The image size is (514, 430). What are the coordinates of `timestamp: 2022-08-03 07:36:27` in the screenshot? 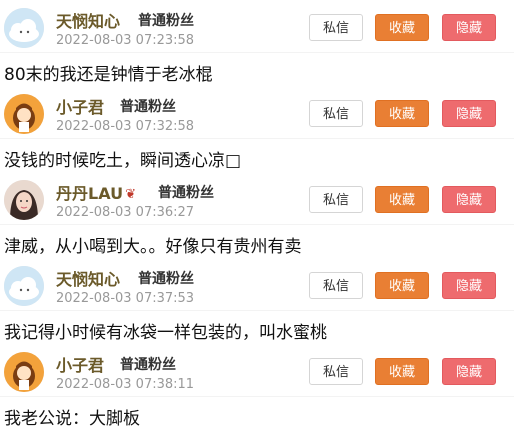 It's located at (125, 212).